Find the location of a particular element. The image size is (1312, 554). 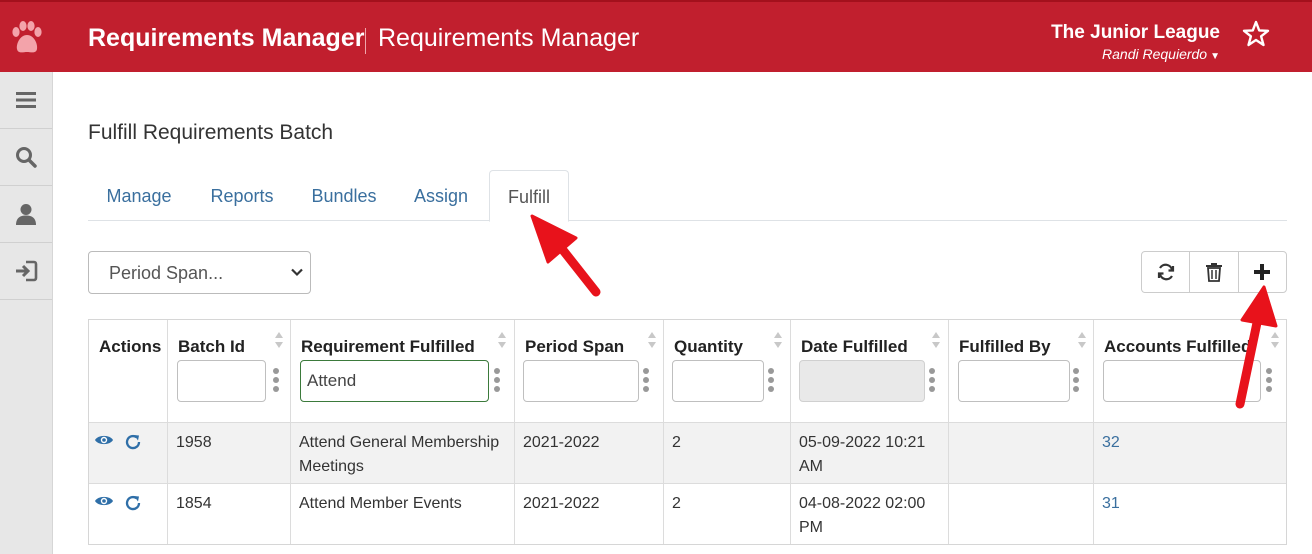

column-title: Actions is located at coordinates (130, 346).